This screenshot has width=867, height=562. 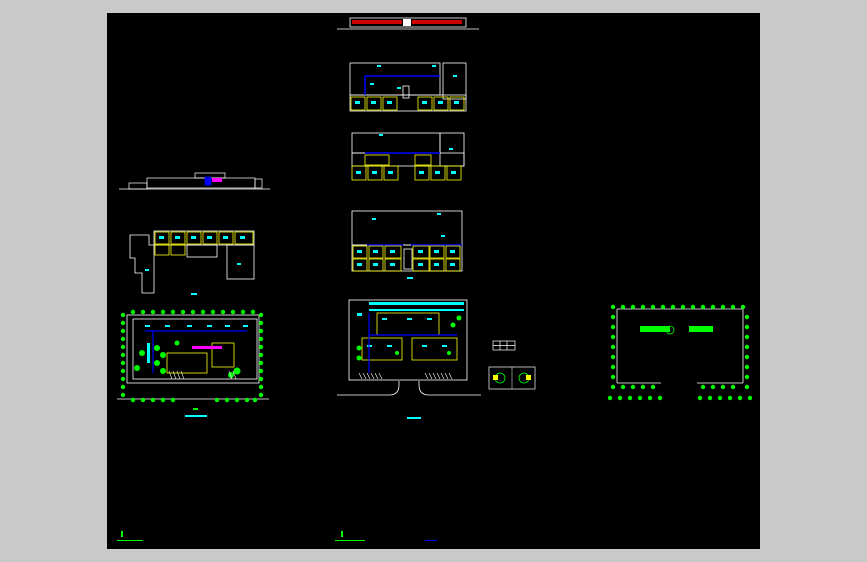 What do you see at coordinates (680, 352) in the screenshot?
I see `site-plan-right` at bounding box center [680, 352].